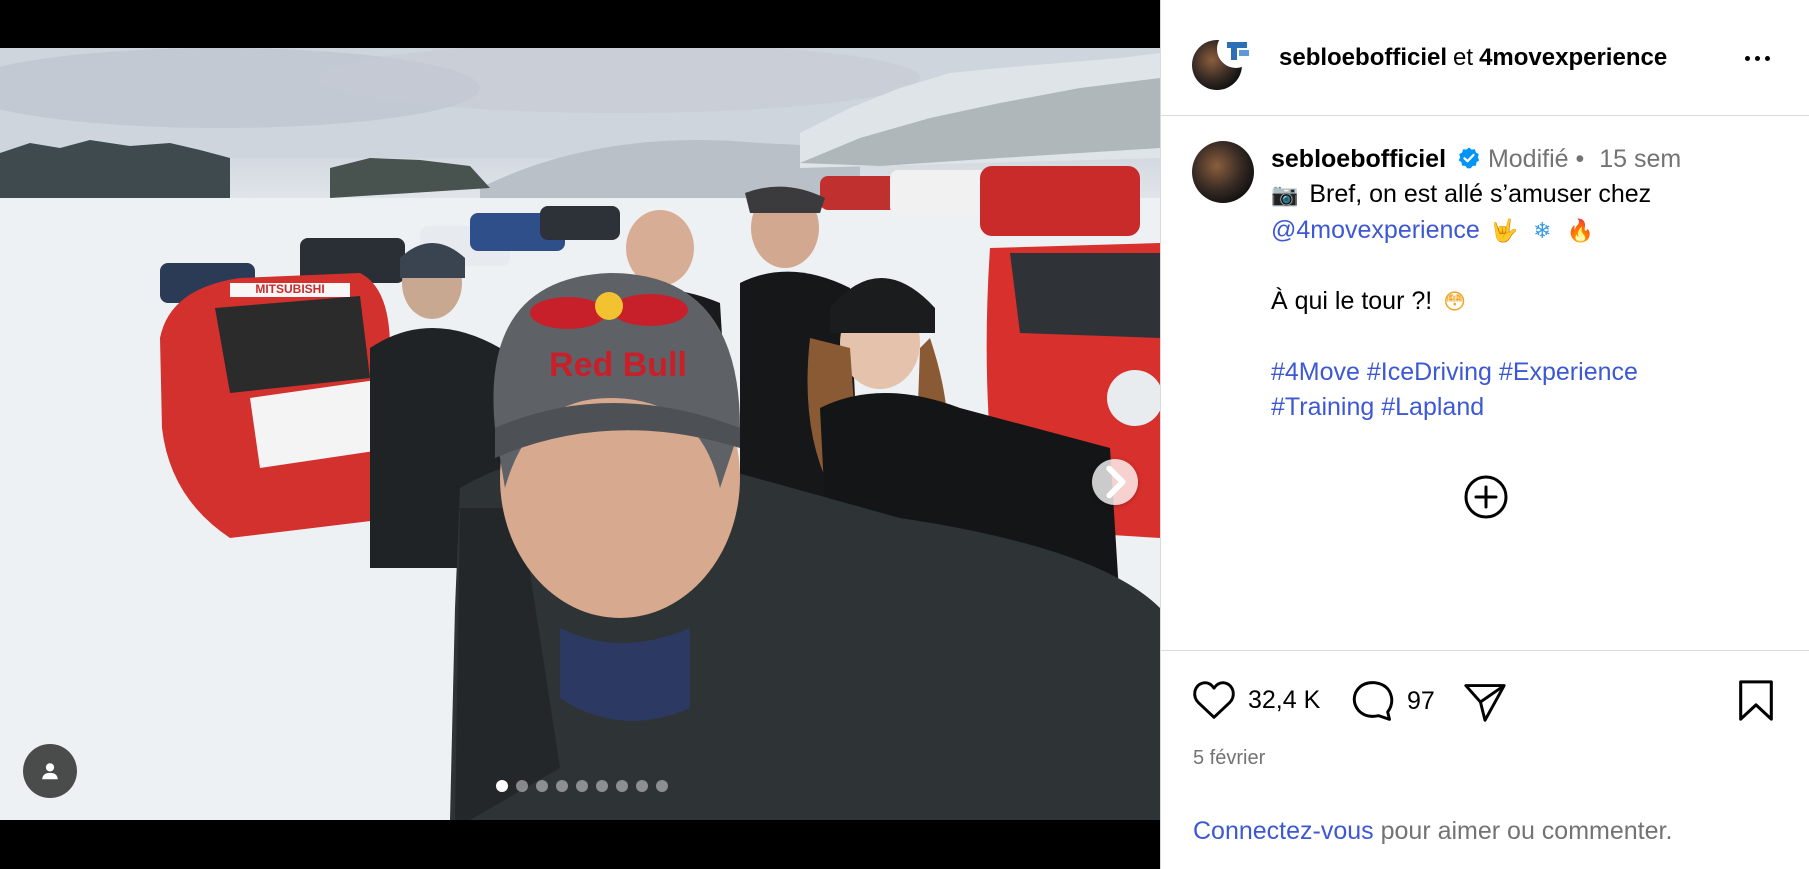  Describe the element at coordinates (1531, 407) in the screenshot. I see `hashtag-row-2: #Training #Lapland` at that location.